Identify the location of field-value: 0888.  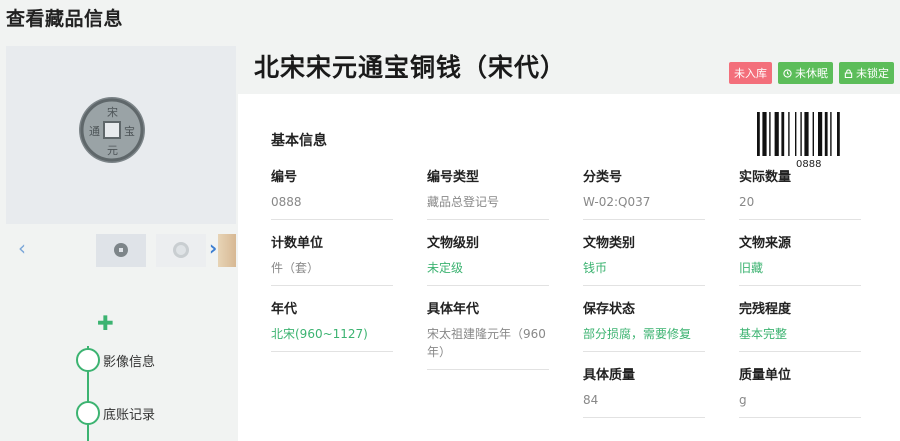
(332, 206).